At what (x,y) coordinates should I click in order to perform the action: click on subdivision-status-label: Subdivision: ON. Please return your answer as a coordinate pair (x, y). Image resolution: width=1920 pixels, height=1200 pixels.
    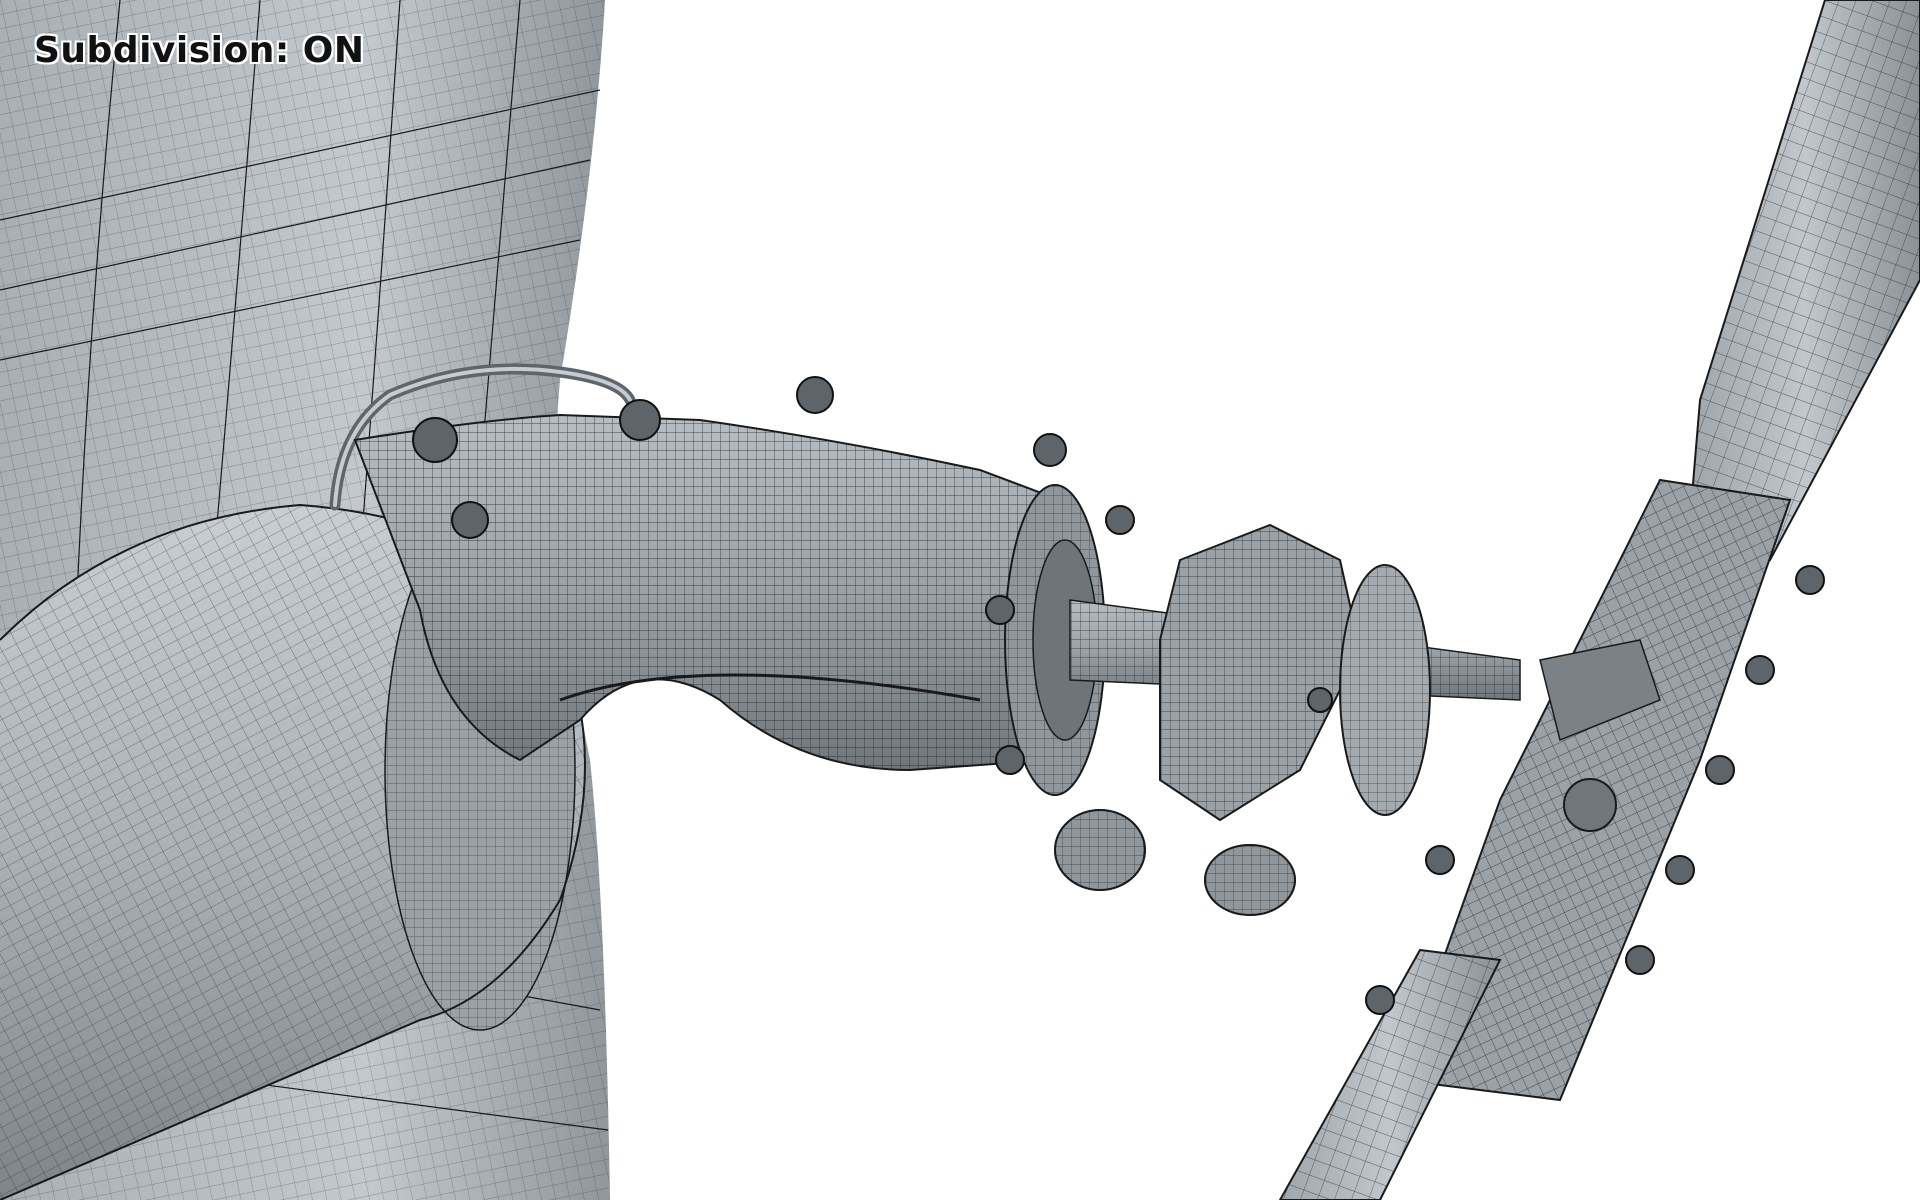
    Looking at the image, I should click on (199, 50).